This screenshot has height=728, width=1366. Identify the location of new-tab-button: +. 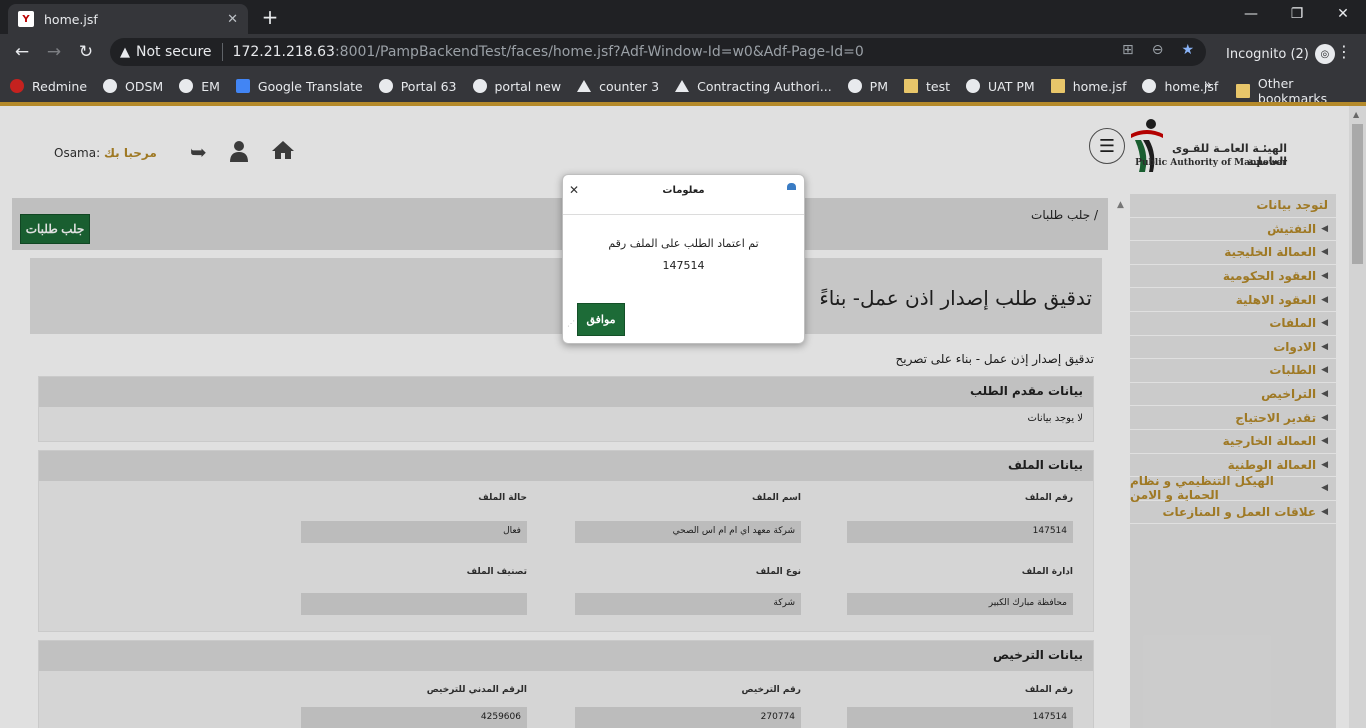
(270, 17).